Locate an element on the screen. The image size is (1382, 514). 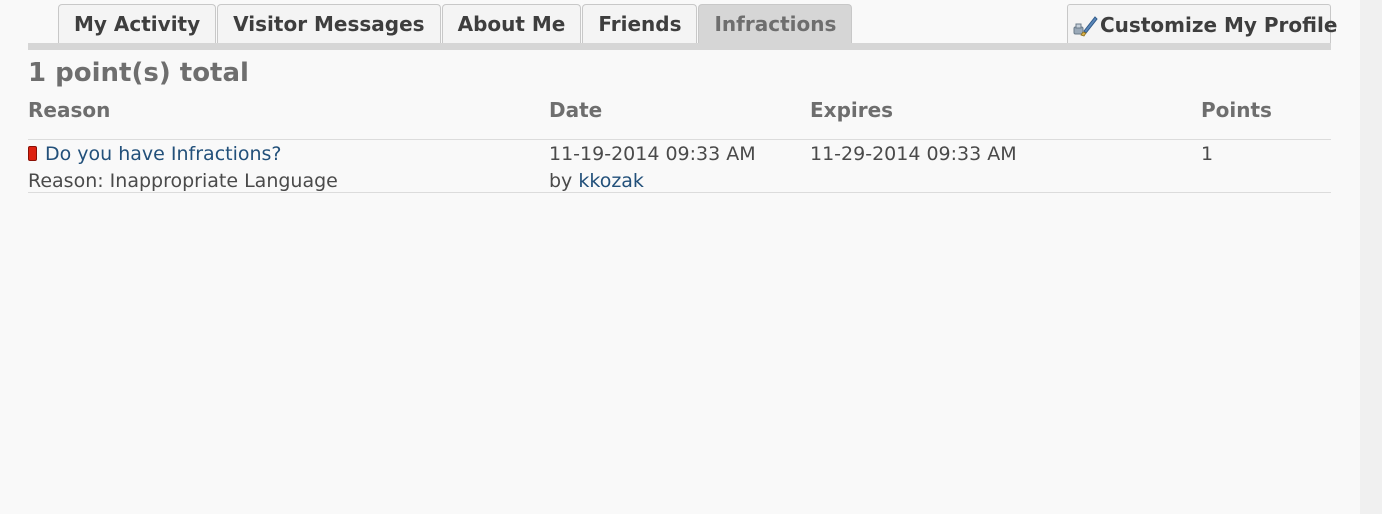
infraction-title-link: Do you have Infractions? is located at coordinates (163, 154).